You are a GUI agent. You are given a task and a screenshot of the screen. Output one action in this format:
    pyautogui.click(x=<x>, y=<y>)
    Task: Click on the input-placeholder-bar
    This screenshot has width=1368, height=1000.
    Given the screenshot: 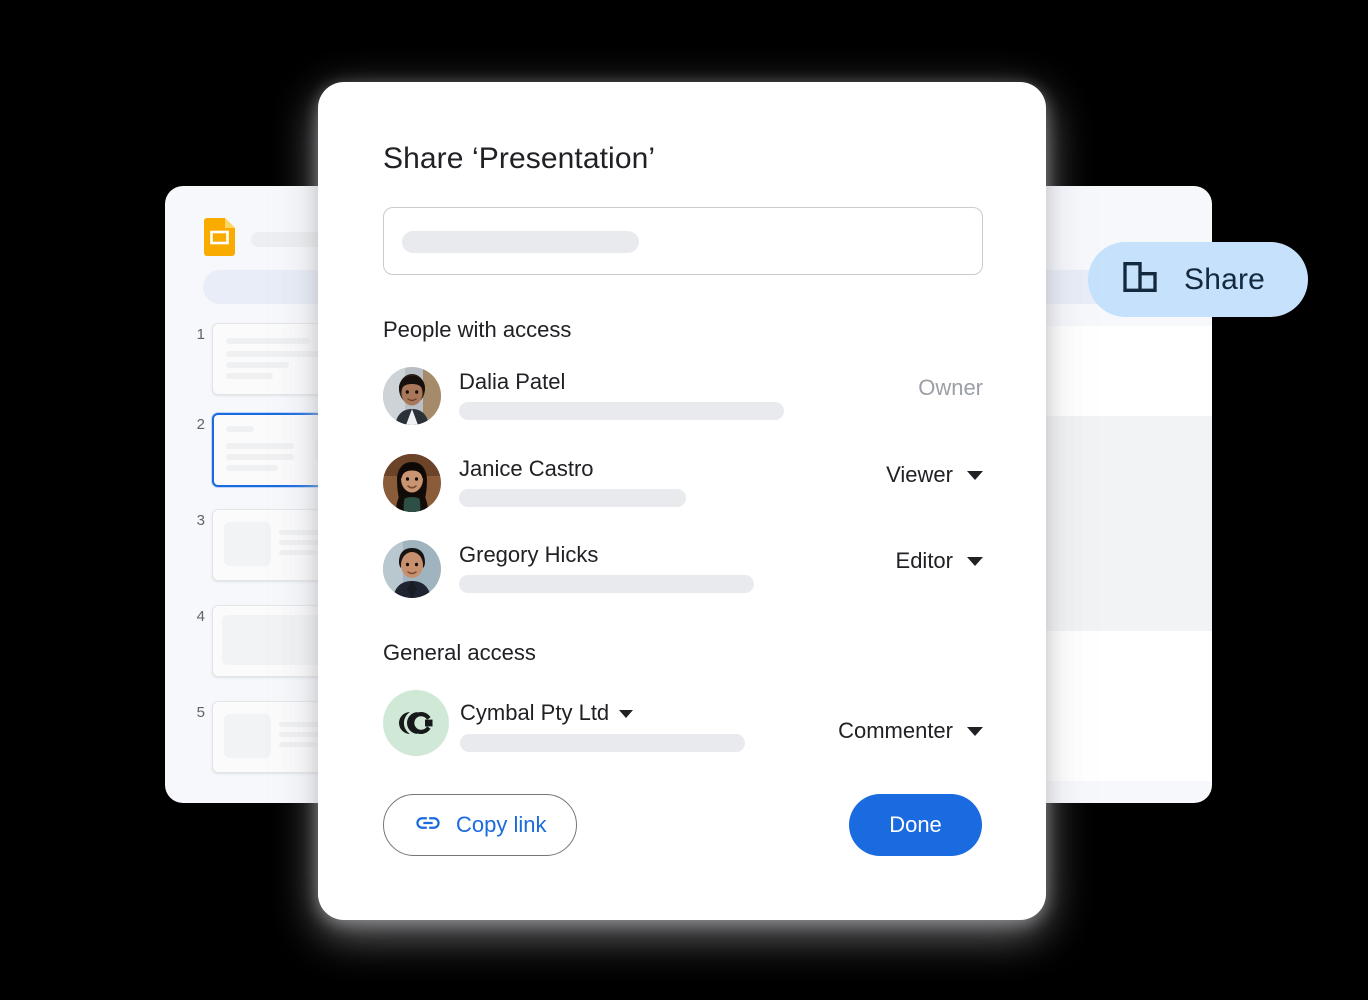 What is the action you would take?
    pyautogui.click(x=520, y=242)
    